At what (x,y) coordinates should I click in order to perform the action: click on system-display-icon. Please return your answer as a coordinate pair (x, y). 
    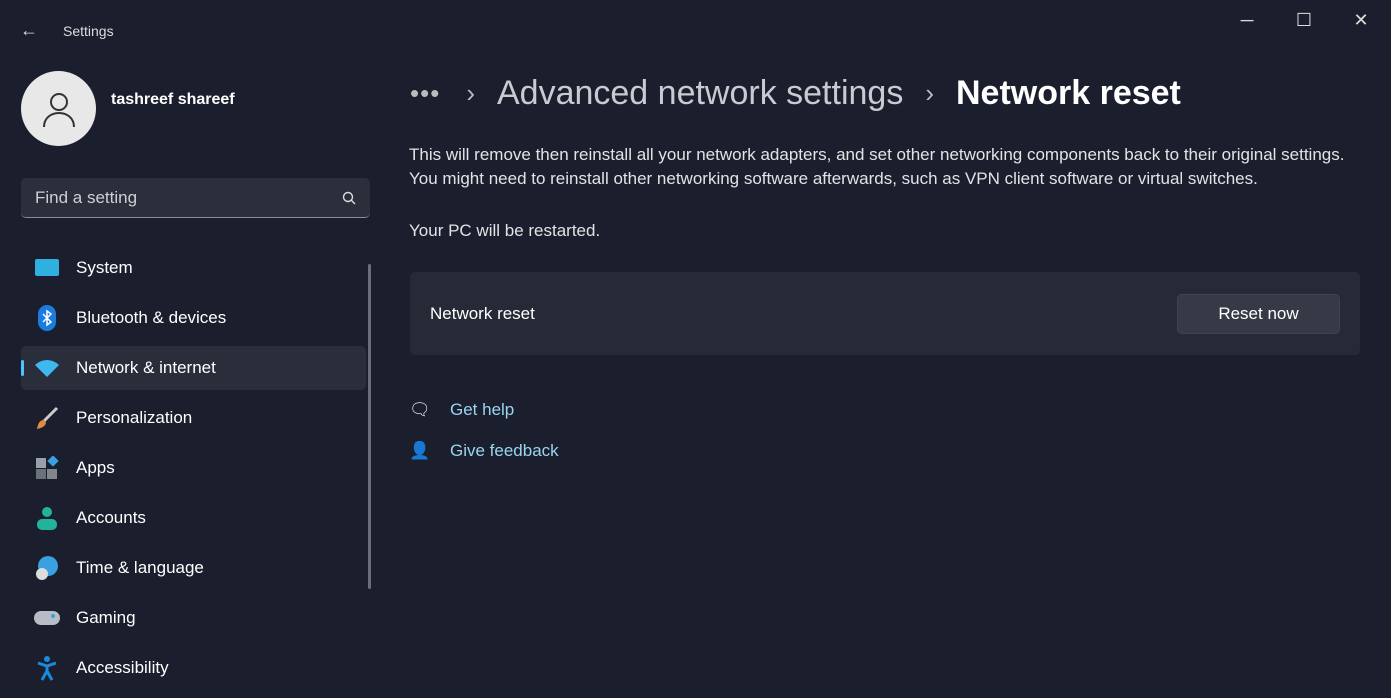
    Looking at the image, I should click on (47, 268).